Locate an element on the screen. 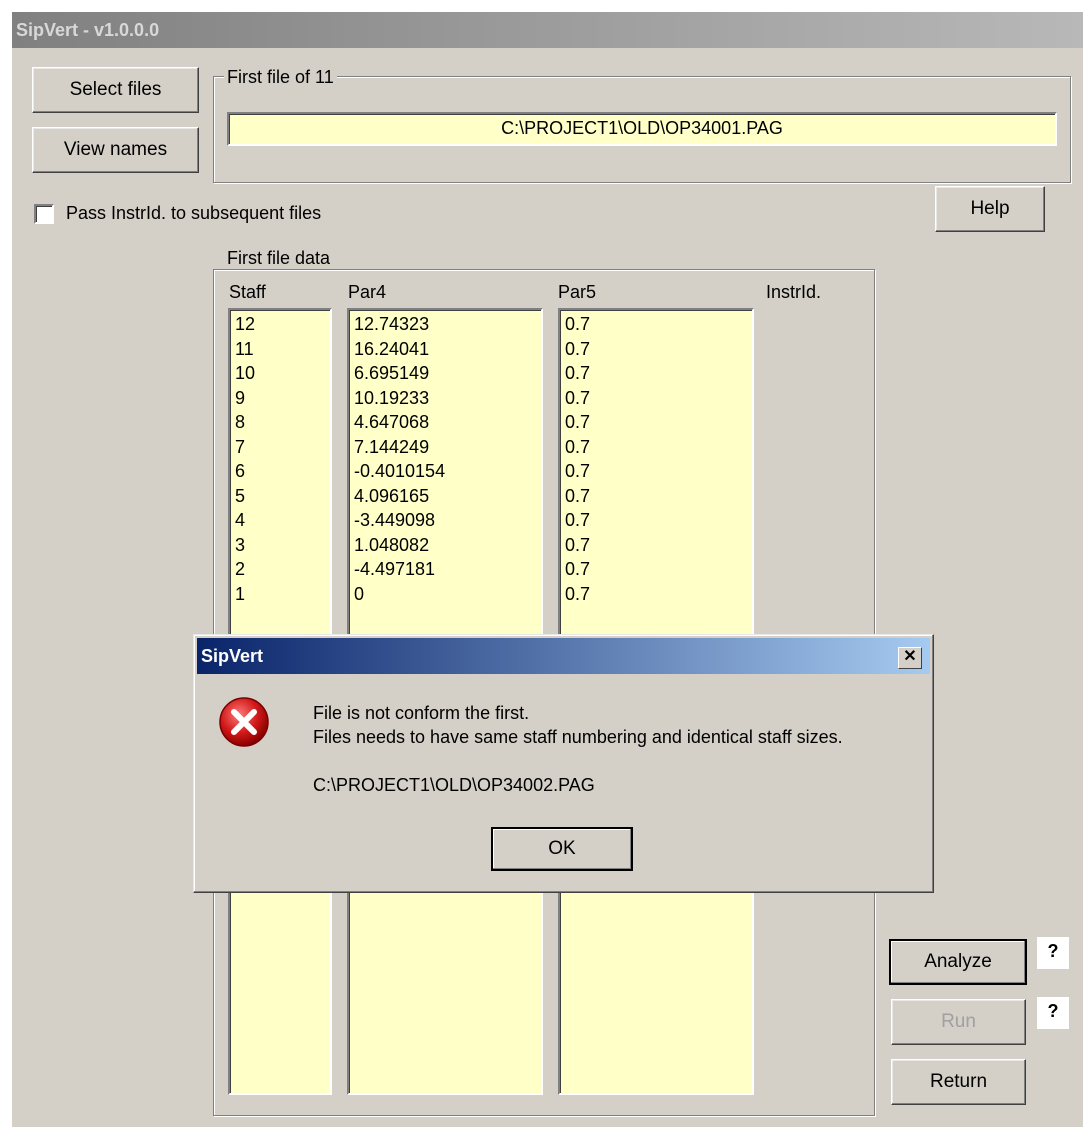 Image resolution: width=1083 pixels, height=1127 pixels. list-item: -4.497181 is located at coordinates (447, 569).